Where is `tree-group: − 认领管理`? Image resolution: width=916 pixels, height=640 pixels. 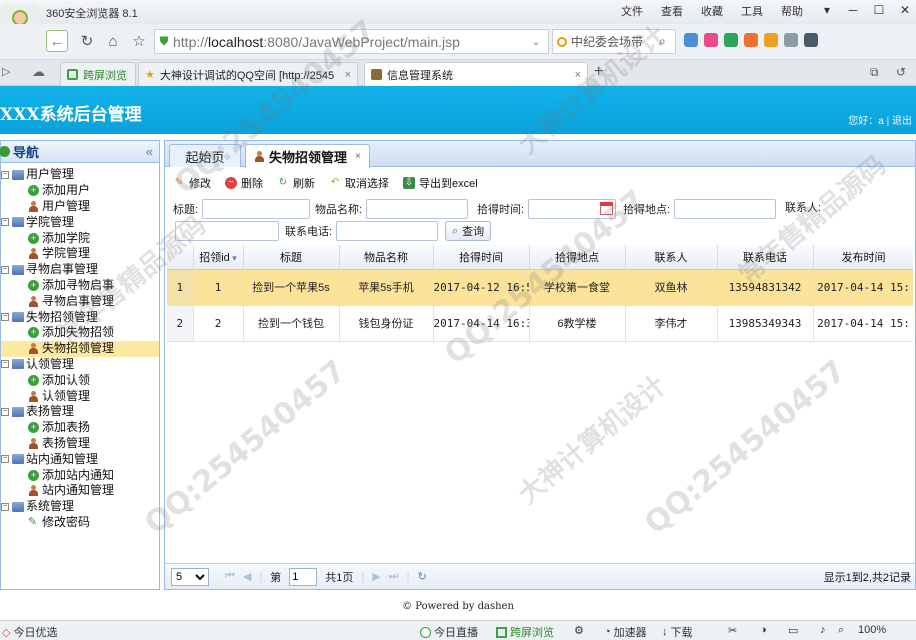
tree-group: − 认领管理 is located at coordinates (80, 365).